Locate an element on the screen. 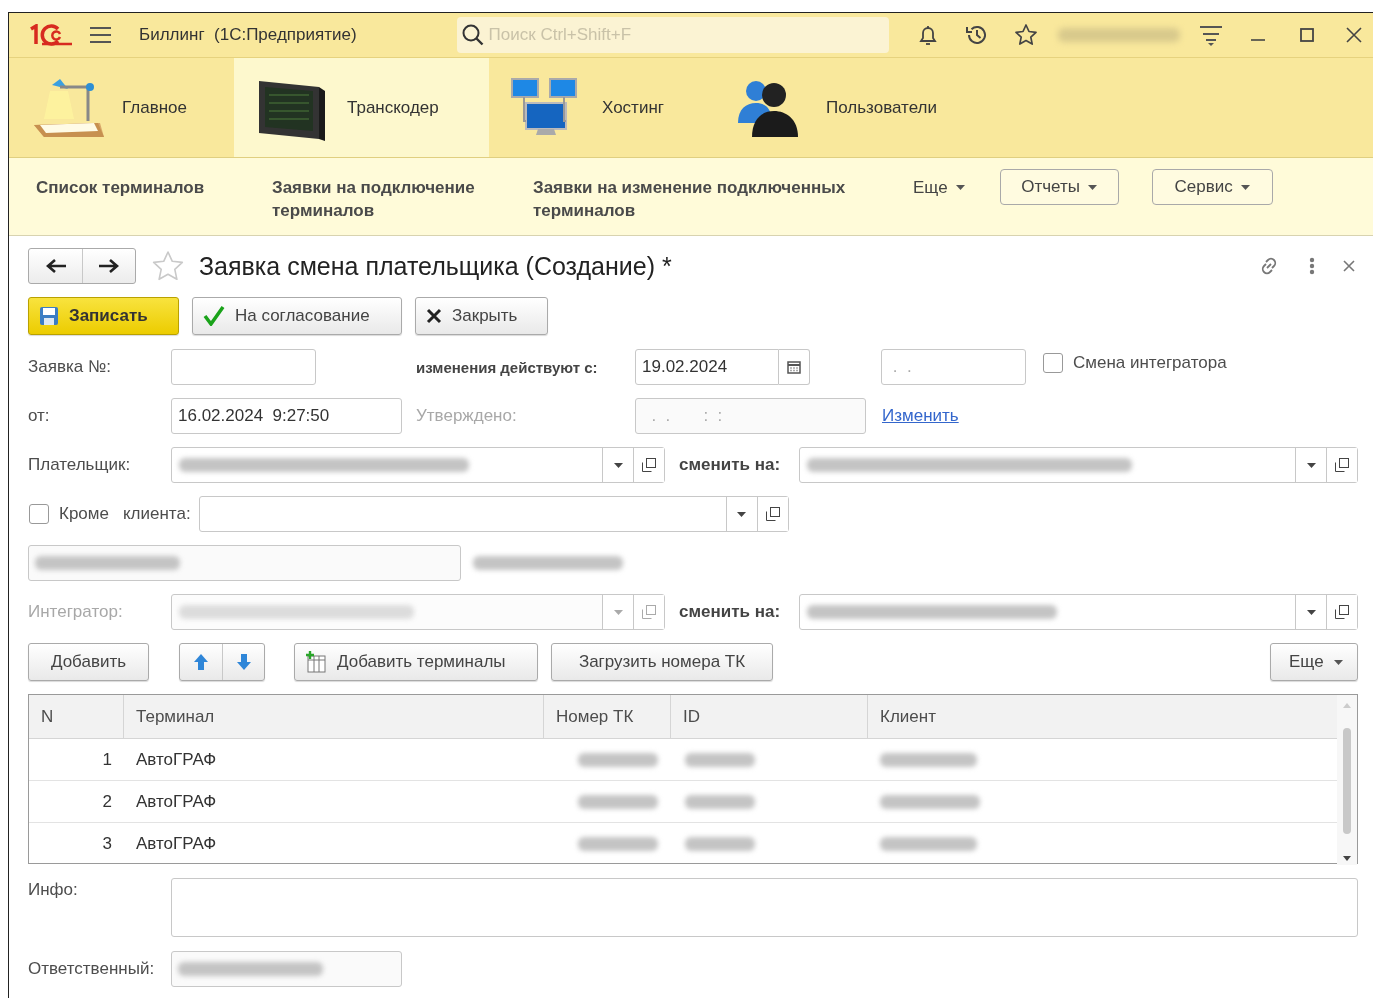 The height and width of the screenshot is (998, 1373). field-label: Утверждено: is located at coordinates (467, 416).